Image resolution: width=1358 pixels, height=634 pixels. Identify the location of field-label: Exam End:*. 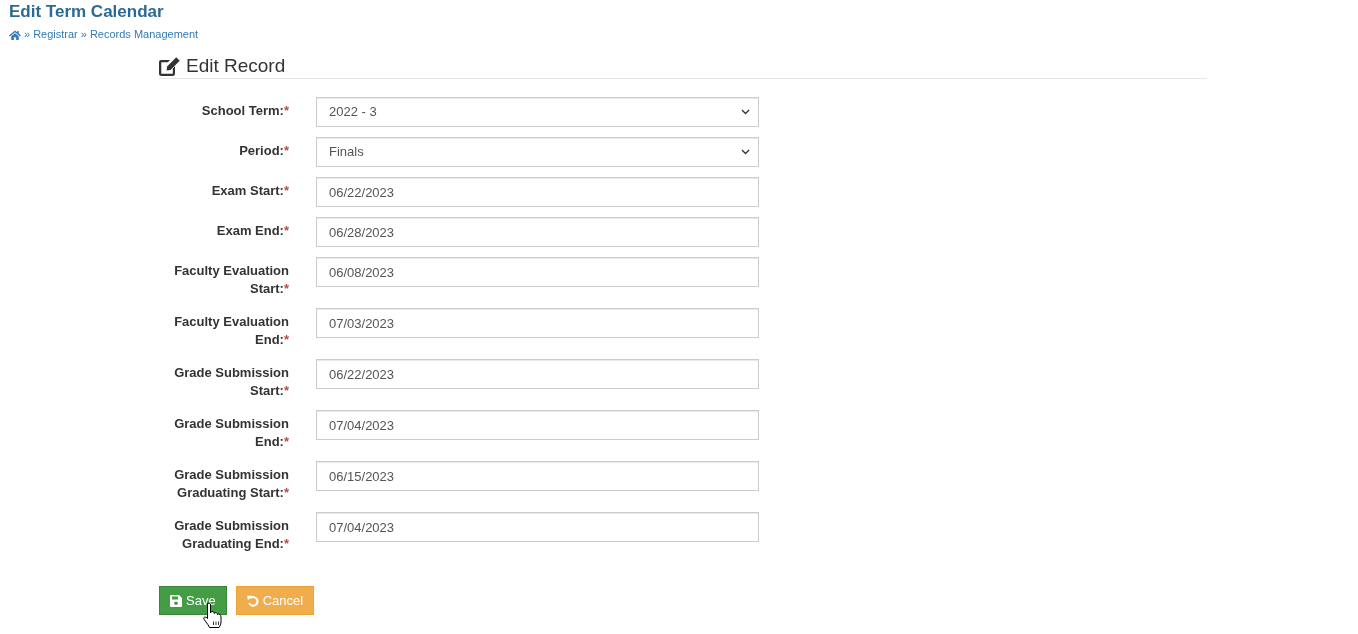
(252, 231).